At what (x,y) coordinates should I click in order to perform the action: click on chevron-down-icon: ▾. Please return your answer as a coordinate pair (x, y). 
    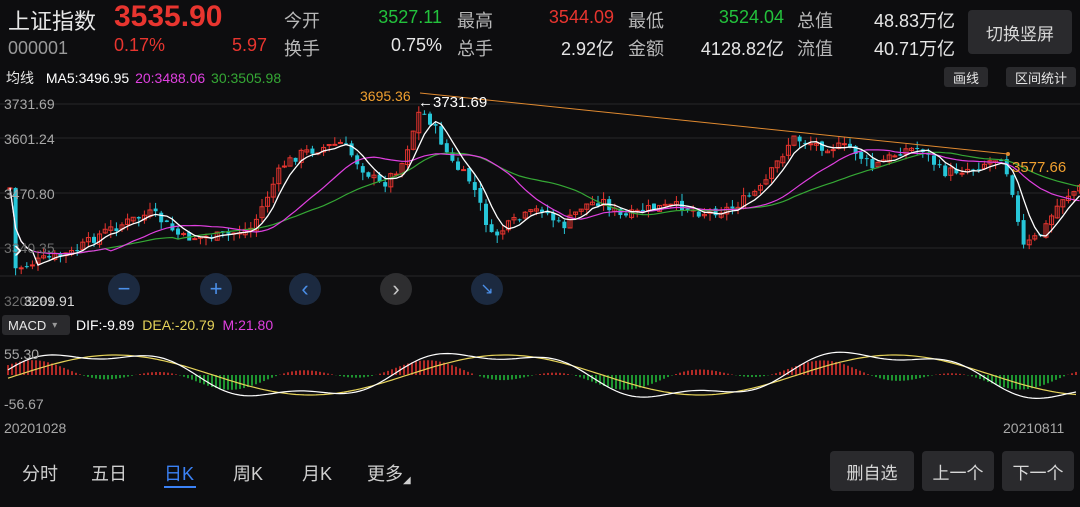
    Looking at the image, I should click on (55, 325).